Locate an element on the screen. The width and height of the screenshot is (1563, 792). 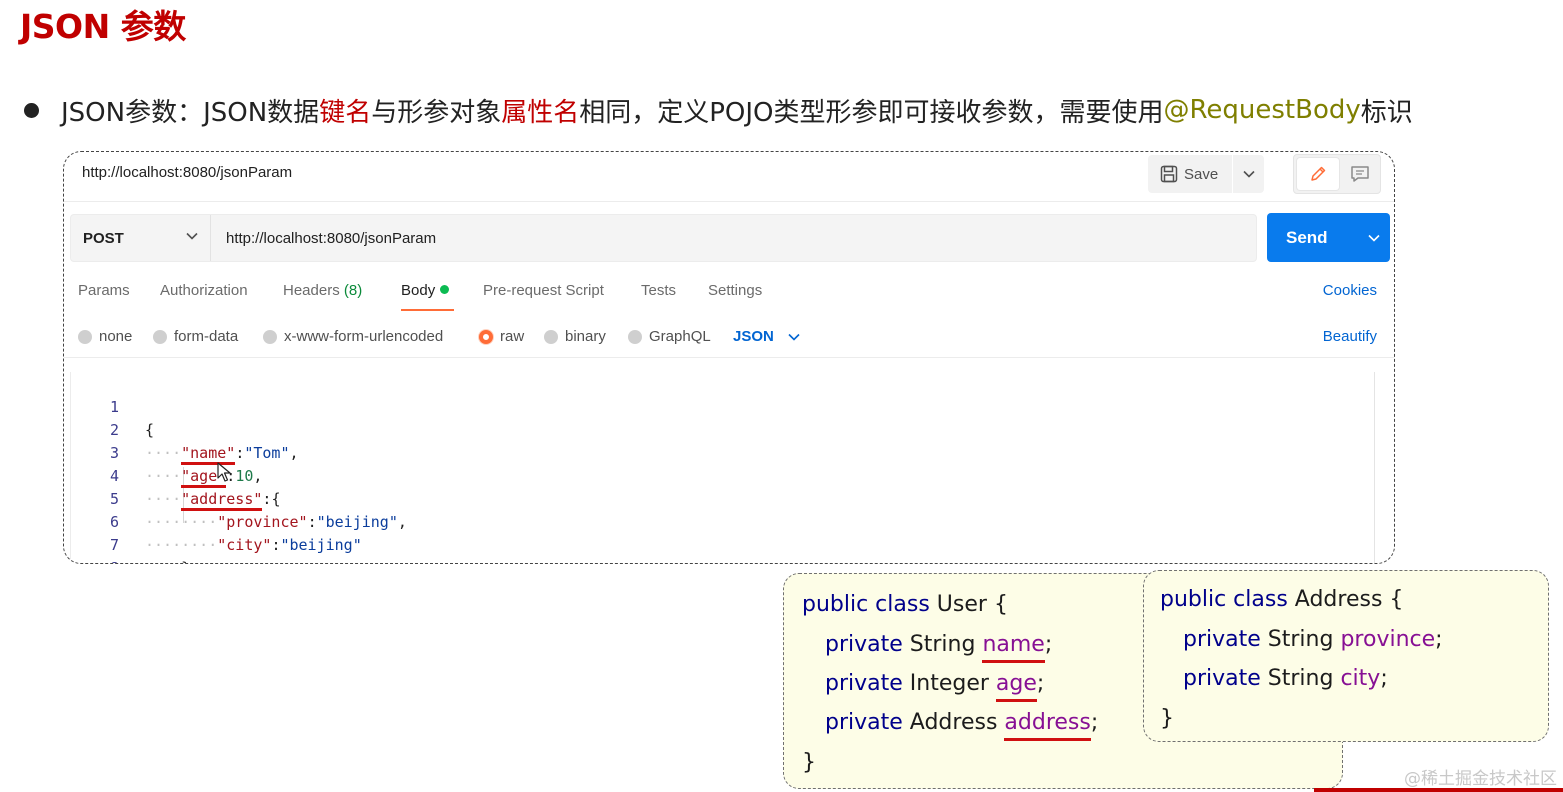
body-mode-form-data: form-data is located at coordinates (195, 336).